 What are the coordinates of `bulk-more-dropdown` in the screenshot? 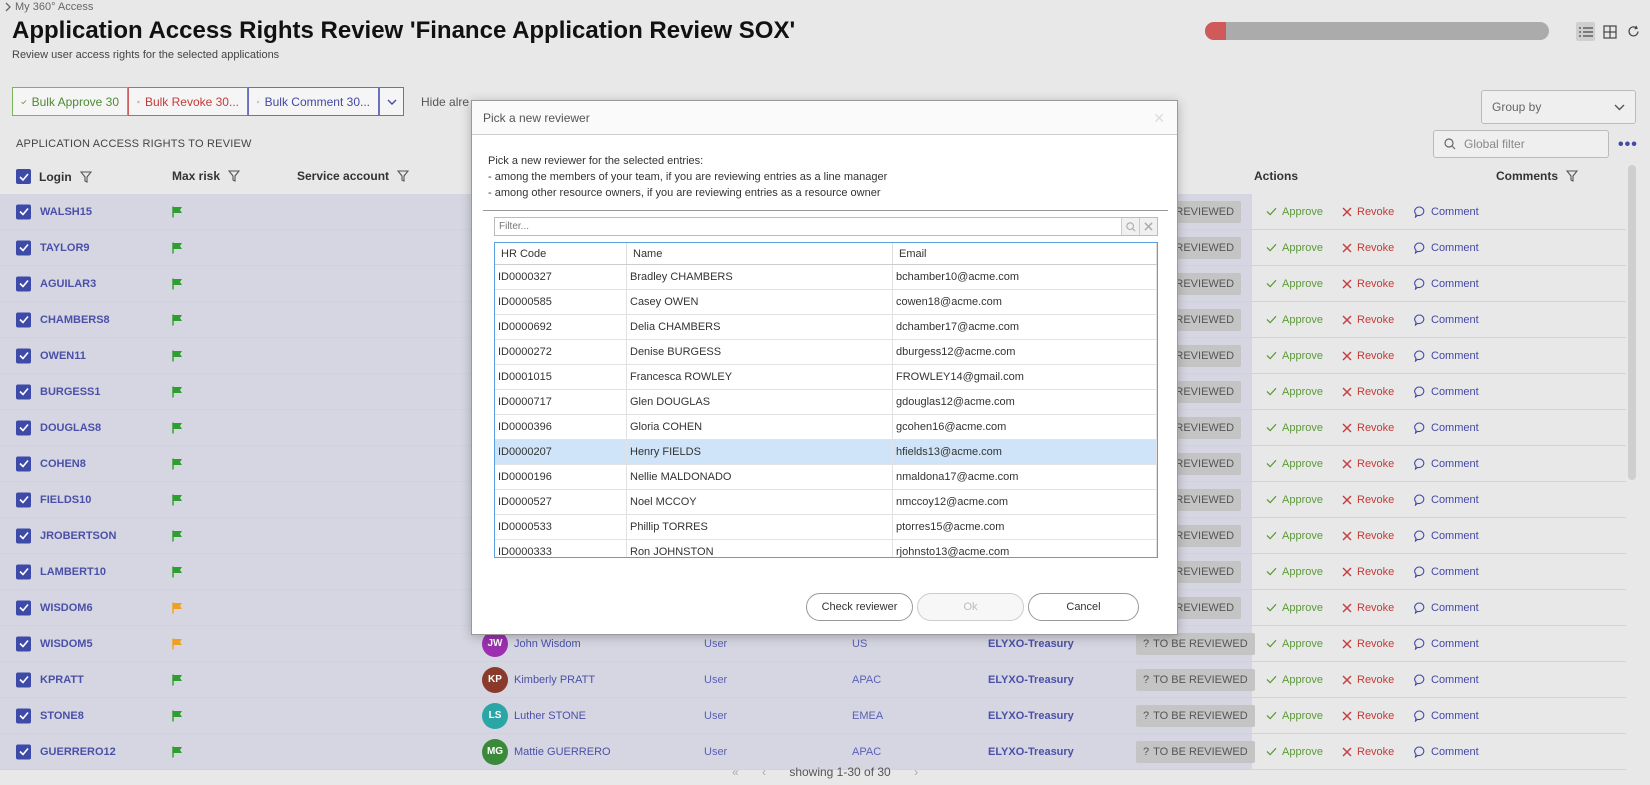 It's located at (391, 101).